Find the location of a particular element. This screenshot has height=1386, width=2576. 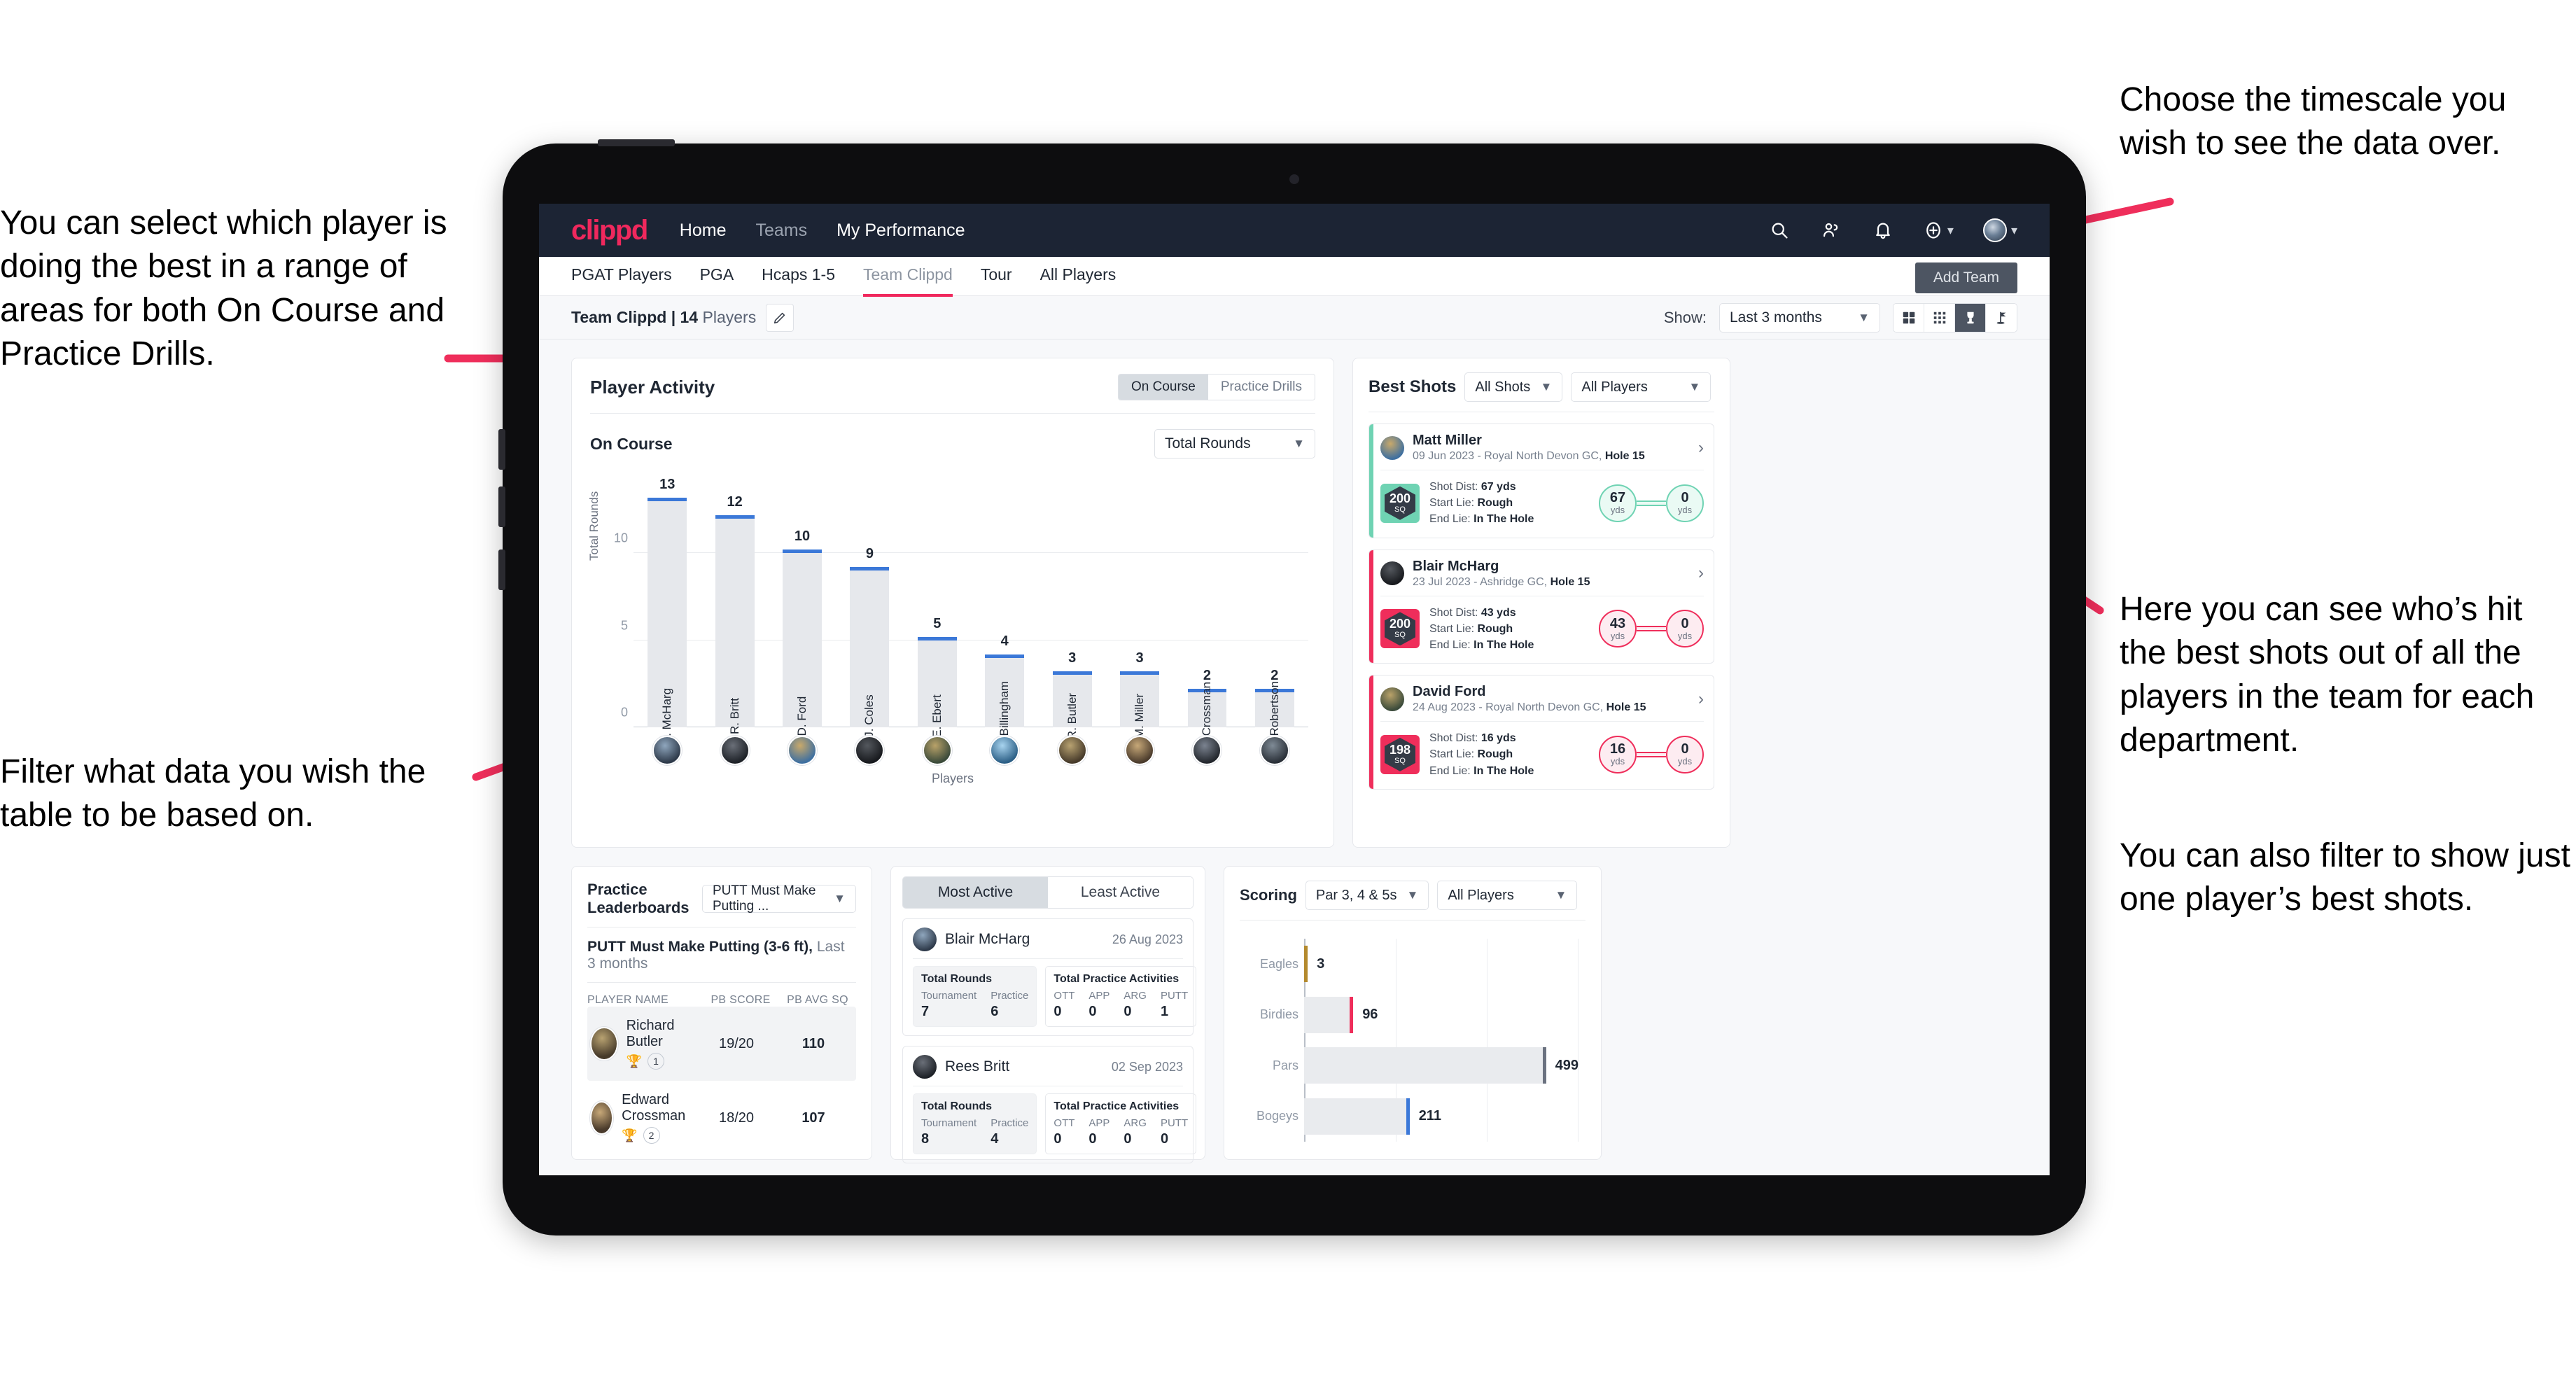

nav-link-my-performance: My Performance is located at coordinates (900, 230).